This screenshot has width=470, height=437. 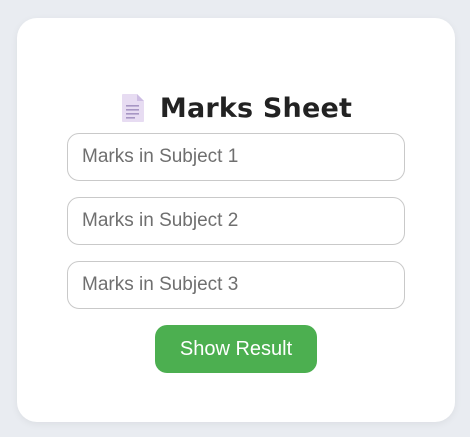 What do you see at coordinates (256, 108) in the screenshot?
I see `page-title: Marks Sheet` at bounding box center [256, 108].